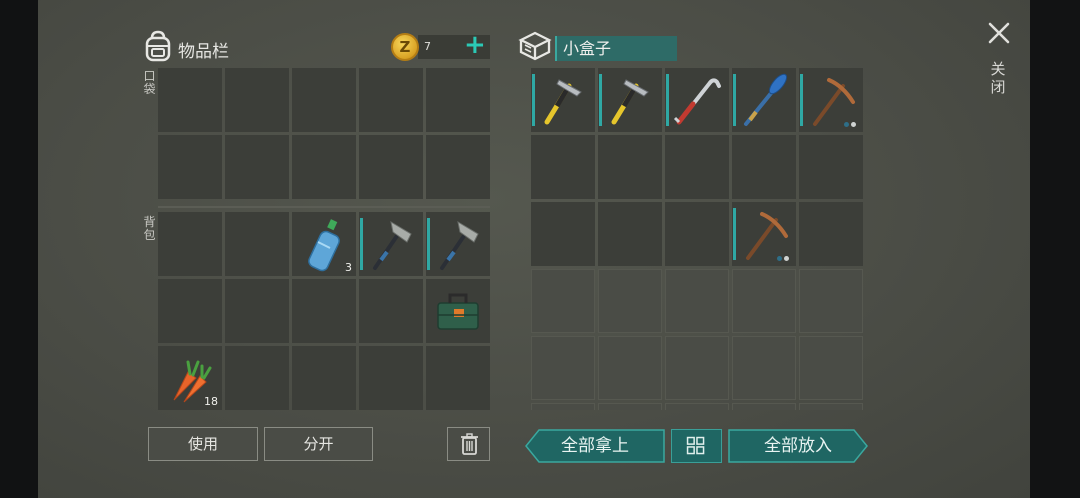  I want to click on take-all-button: 全部拿上, so click(595, 446).